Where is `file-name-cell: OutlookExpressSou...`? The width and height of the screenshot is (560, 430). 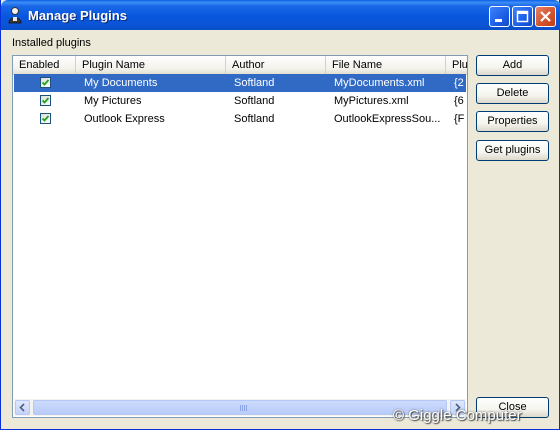
file-name-cell: OutlookExpressSou... is located at coordinates (387, 119).